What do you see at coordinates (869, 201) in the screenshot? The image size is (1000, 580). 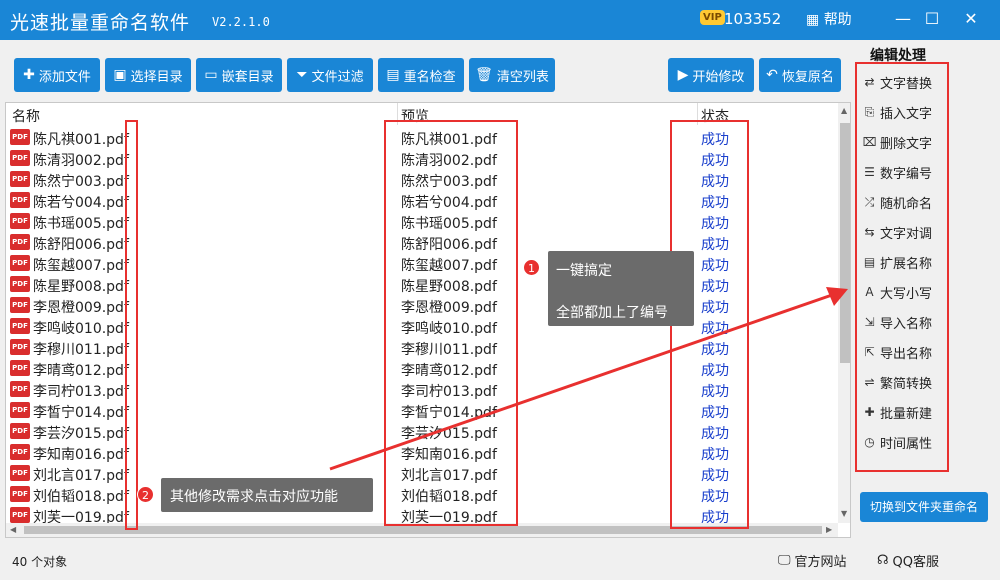 I see `sidebar-item-icon: ⤮` at bounding box center [869, 201].